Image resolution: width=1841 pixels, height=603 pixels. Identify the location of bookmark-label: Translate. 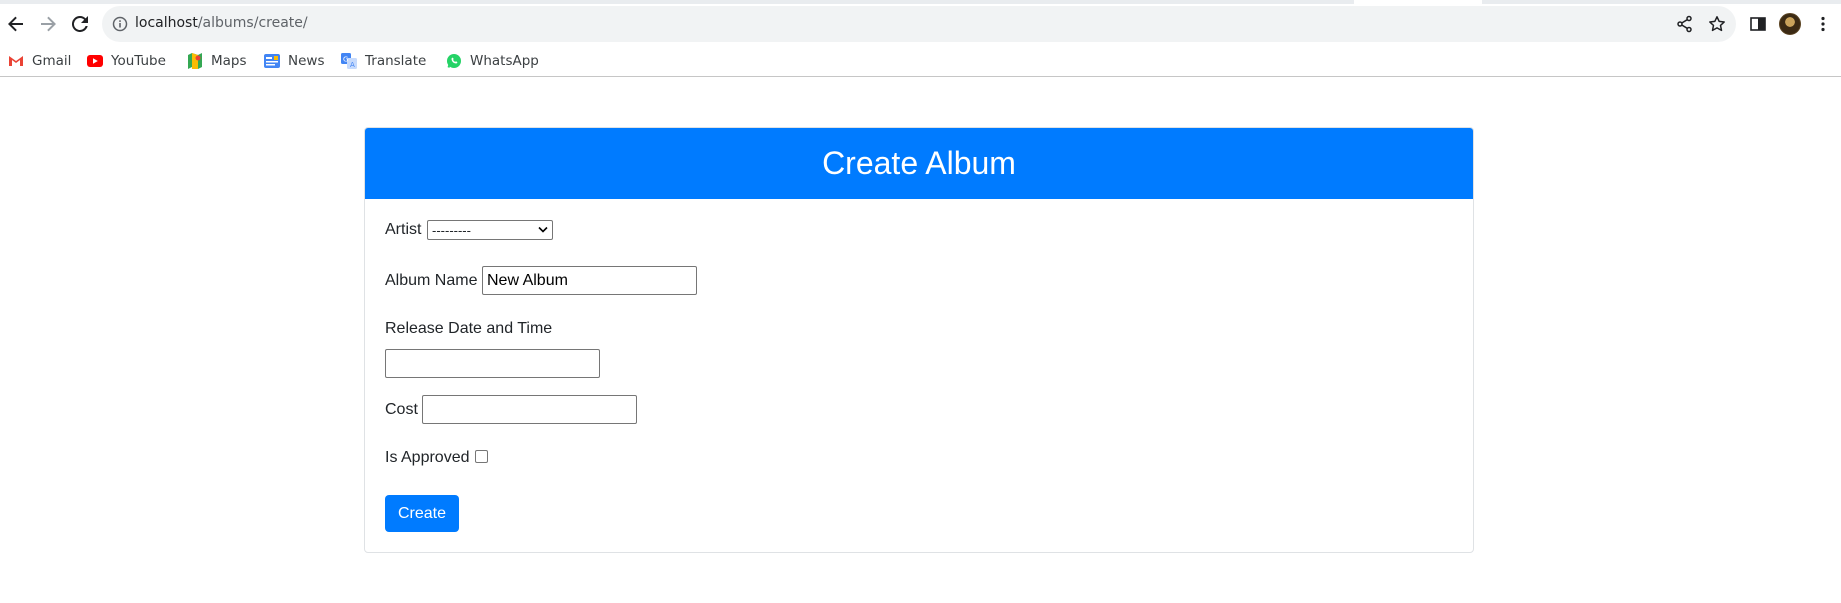
(396, 61).